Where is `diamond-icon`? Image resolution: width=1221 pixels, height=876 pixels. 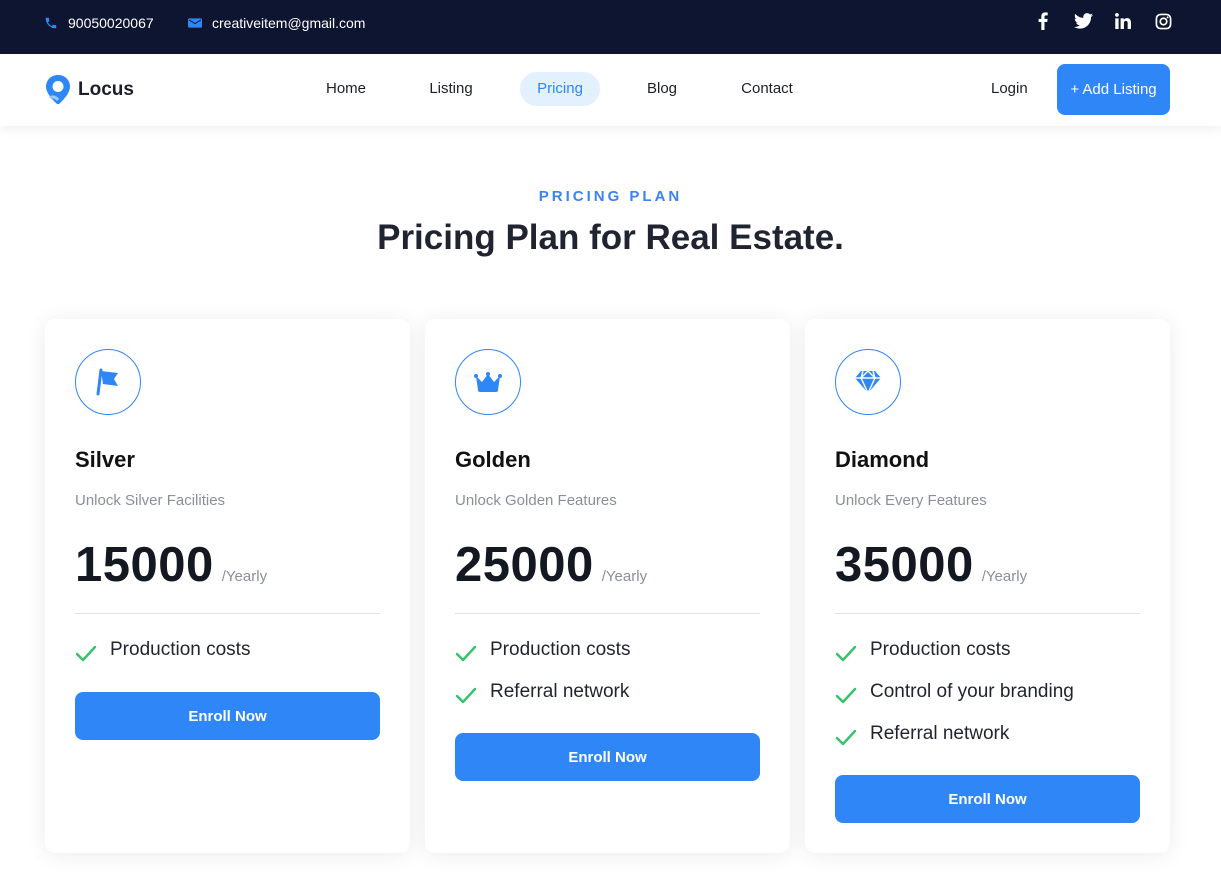 diamond-icon is located at coordinates (868, 382).